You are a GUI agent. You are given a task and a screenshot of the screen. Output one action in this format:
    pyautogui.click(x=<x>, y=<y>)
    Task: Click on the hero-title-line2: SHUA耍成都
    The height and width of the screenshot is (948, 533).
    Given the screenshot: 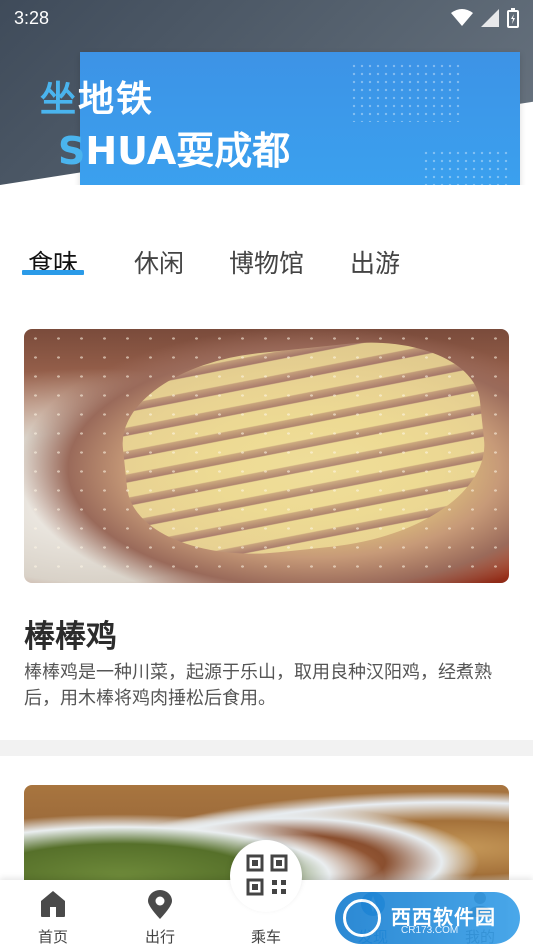 What is the action you would take?
    pyautogui.click(x=174, y=151)
    